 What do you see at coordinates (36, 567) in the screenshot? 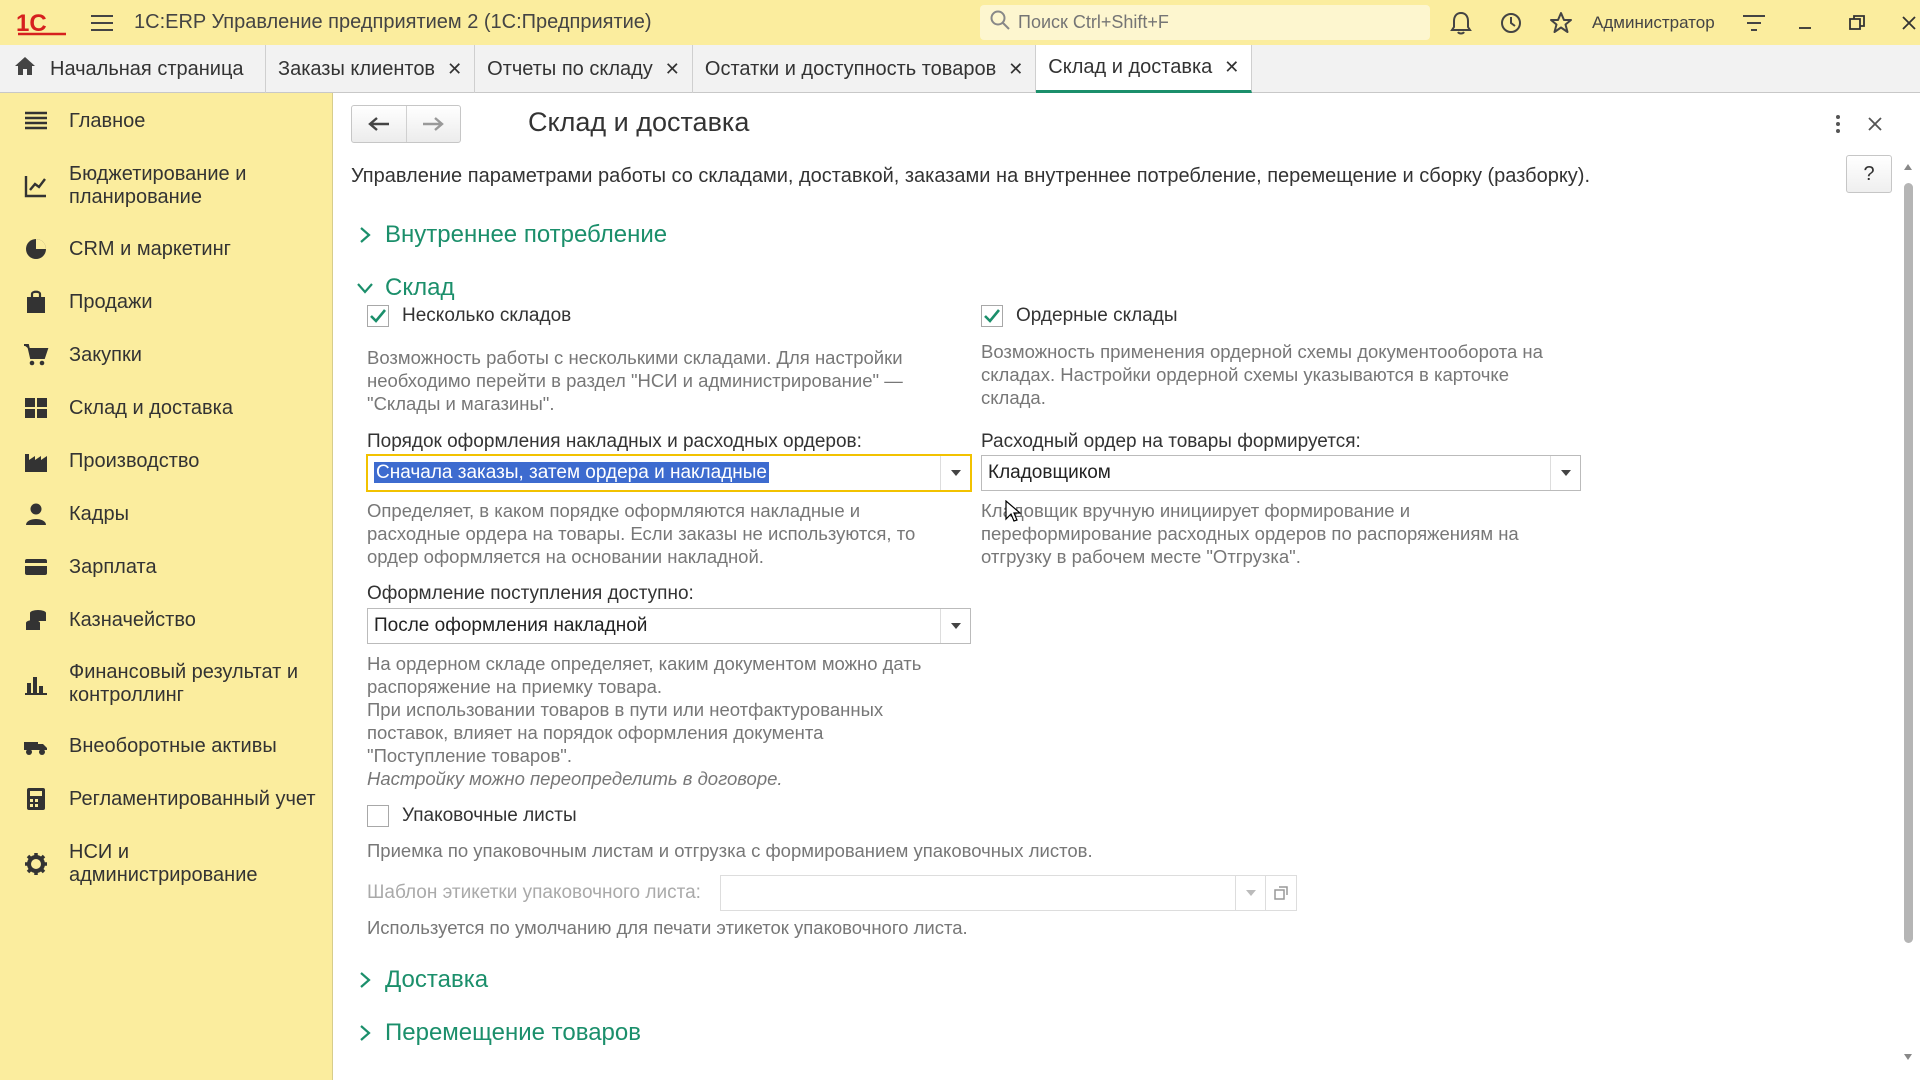
I see `card-icon` at bounding box center [36, 567].